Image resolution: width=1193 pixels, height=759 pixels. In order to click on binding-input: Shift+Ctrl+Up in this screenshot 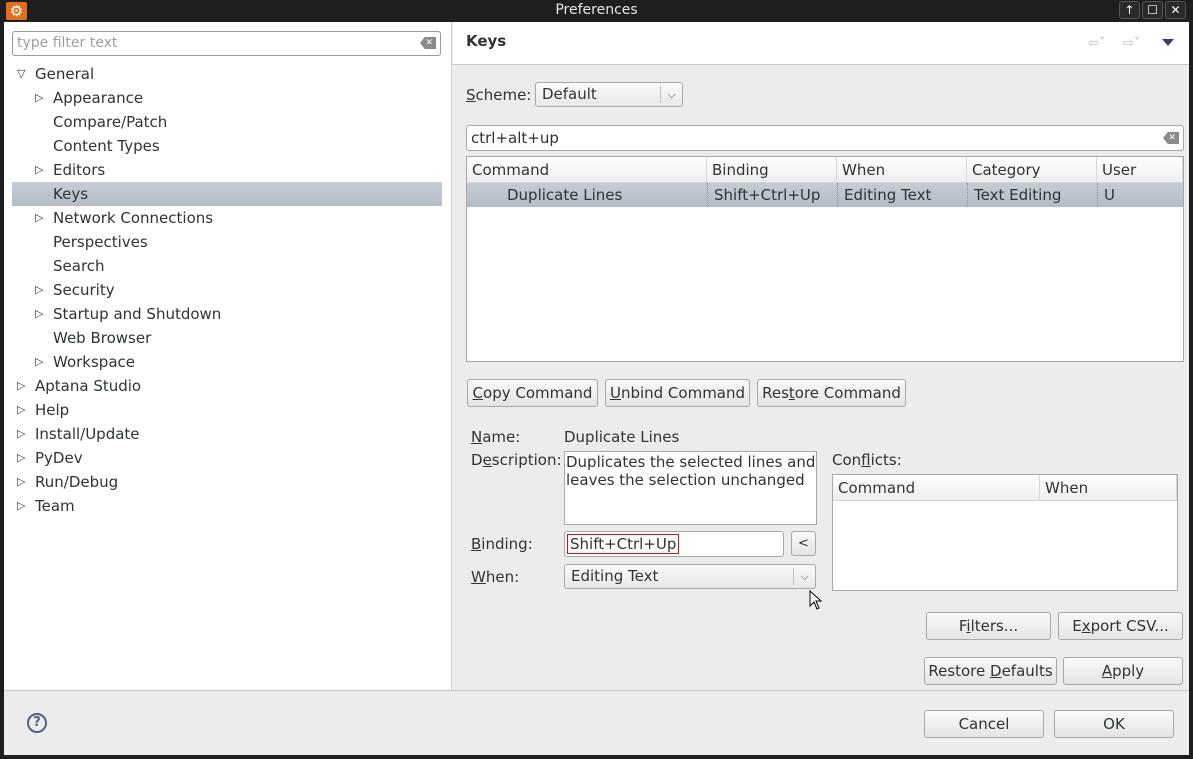, I will do `click(674, 544)`.